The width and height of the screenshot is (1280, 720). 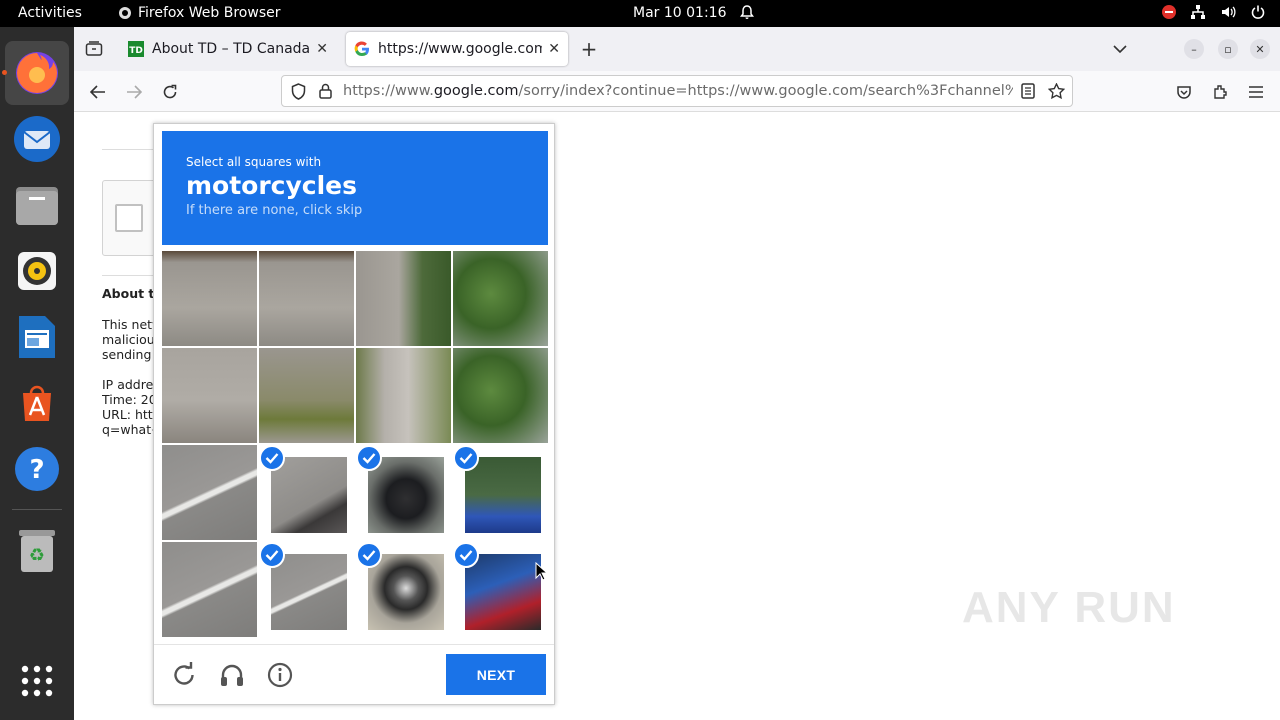 I want to click on dock-firefox, so click(x=35, y=73).